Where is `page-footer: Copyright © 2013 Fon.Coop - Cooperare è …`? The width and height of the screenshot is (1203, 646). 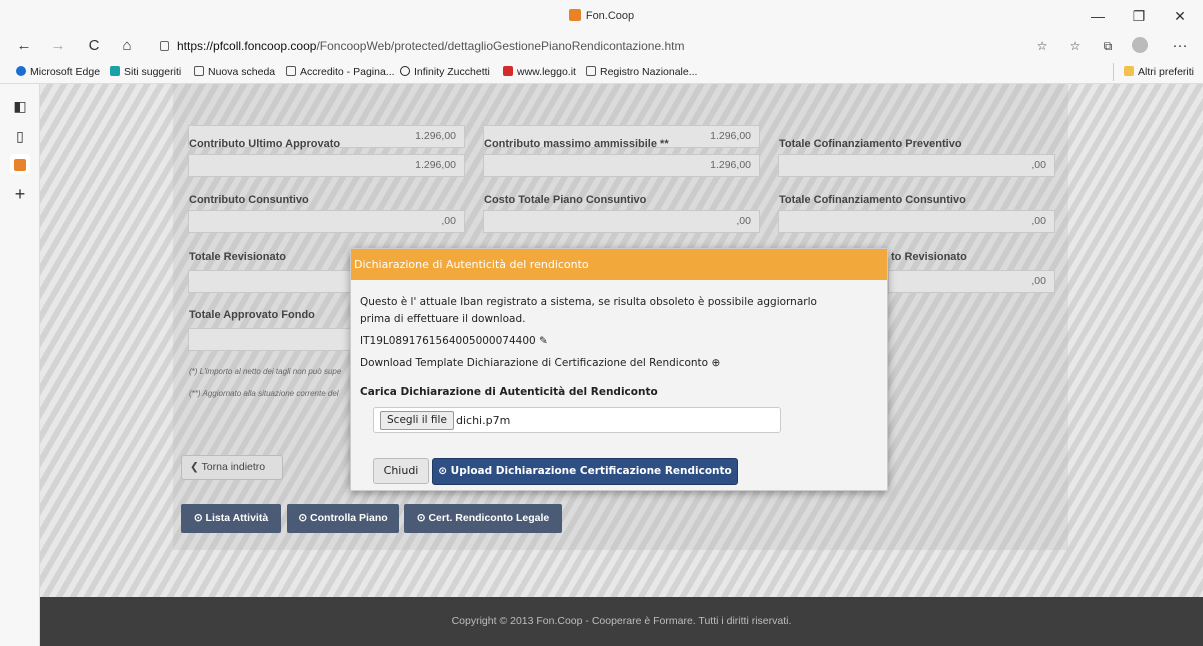 page-footer: Copyright © 2013 Fon.Coop - Cooperare è … is located at coordinates (621, 621).